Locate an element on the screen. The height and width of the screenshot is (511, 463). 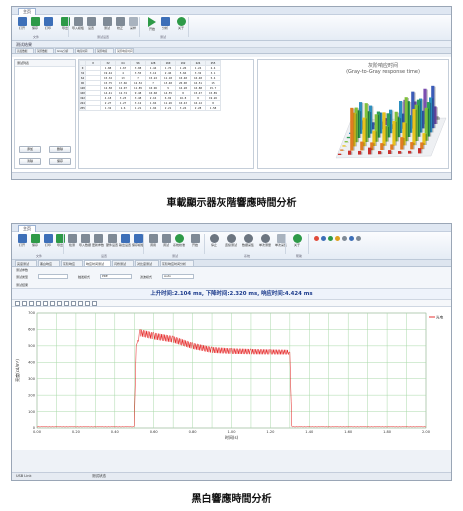
ribbon-button-label: 打开 is located at coordinates (21, 28).